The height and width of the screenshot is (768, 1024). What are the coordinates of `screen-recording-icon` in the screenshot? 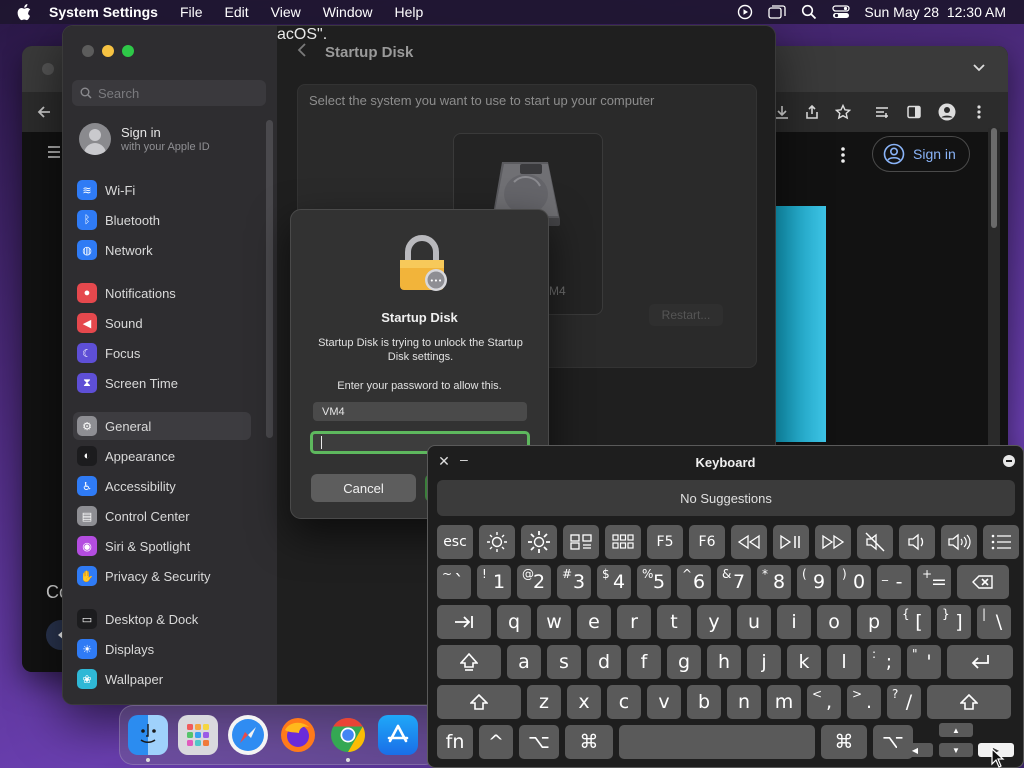 It's located at (745, 12).